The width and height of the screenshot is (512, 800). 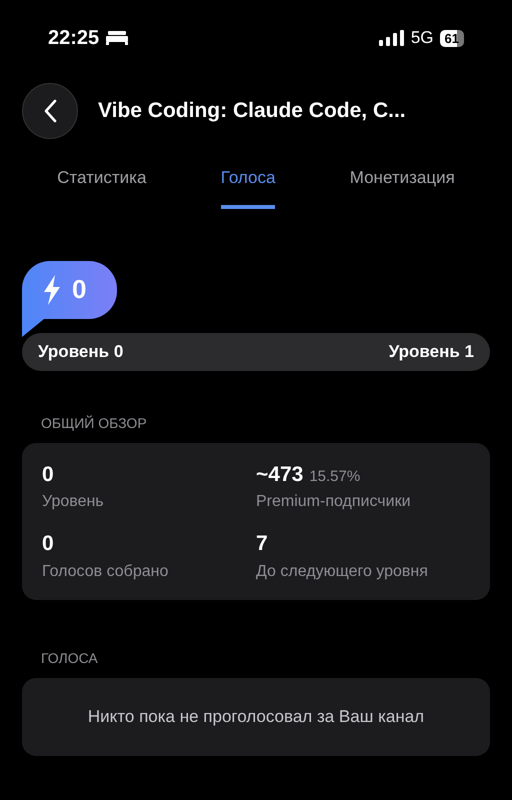 What do you see at coordinates (452, 38) in the screenshot?
I see `battery-indicator: 61` at bounding box center [452, 38].